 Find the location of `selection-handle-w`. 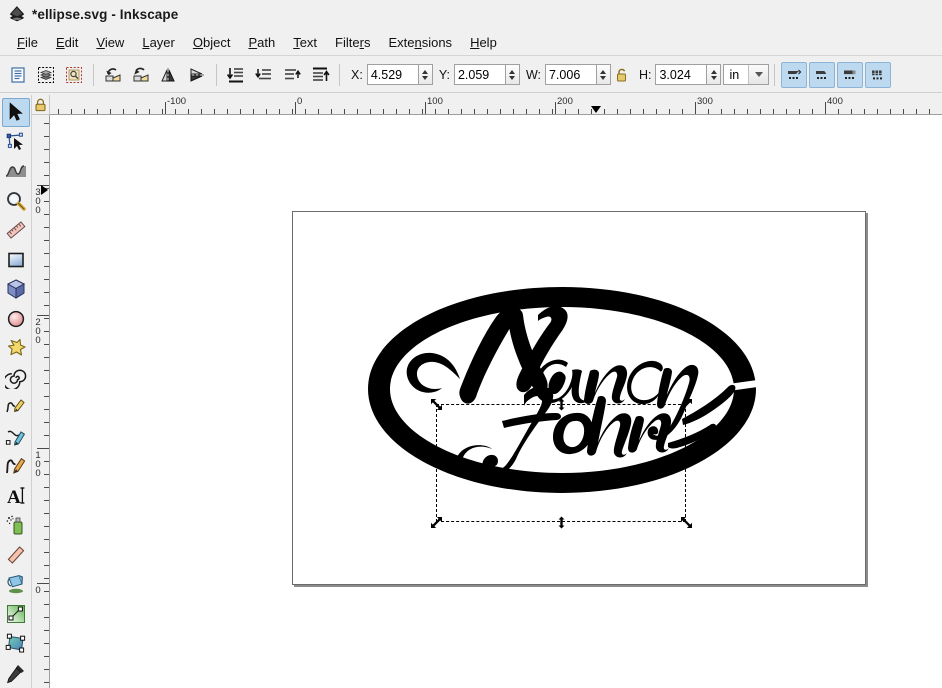

selection-handle-w is located at coordinates (436, 463).